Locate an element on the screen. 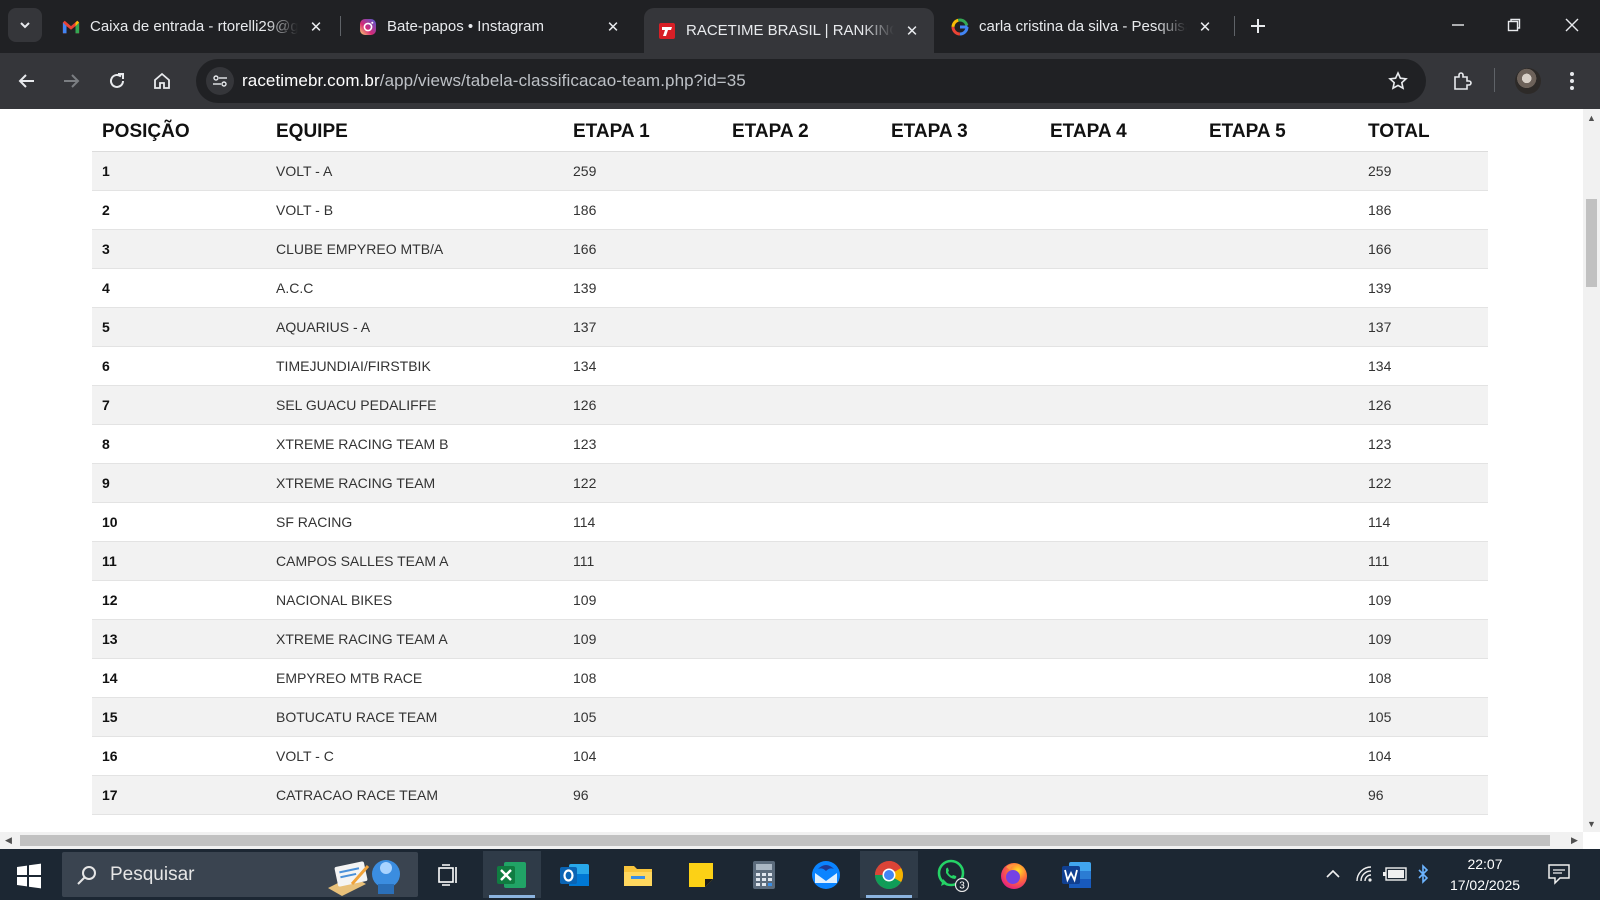 This screenshot has height=900, width=1600. restore-button is located at coordinates (1514, 25).